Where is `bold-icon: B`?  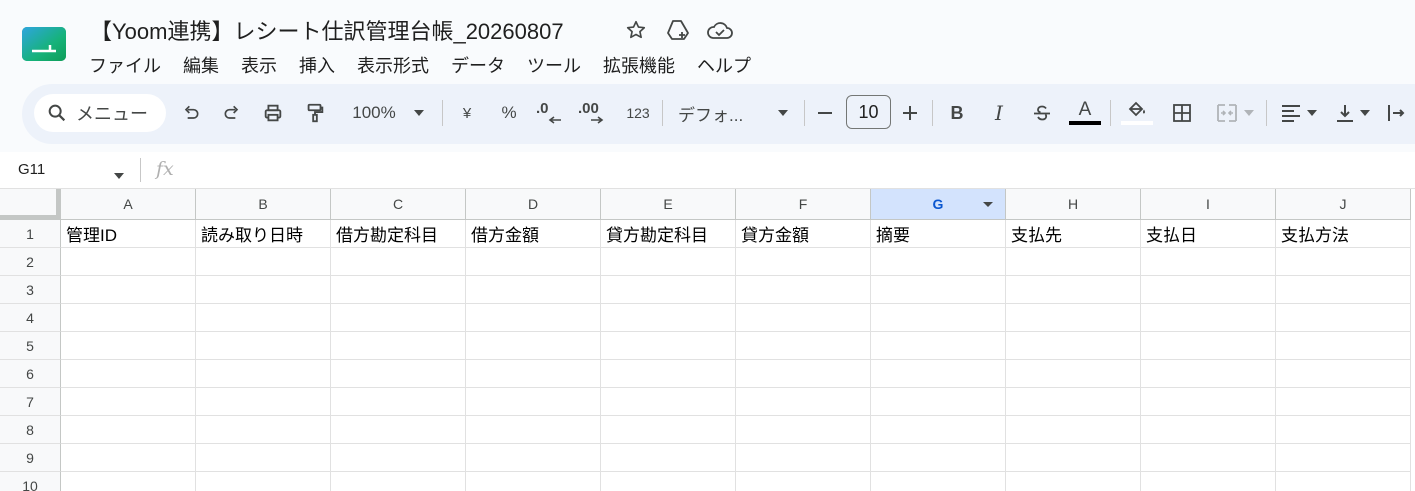
bold-icon: B is located at coordinates (957, 113).